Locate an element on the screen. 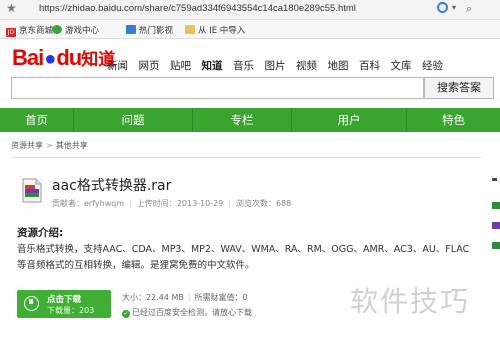  nav-link-map: 地图 is located at coordinates (338, 66).